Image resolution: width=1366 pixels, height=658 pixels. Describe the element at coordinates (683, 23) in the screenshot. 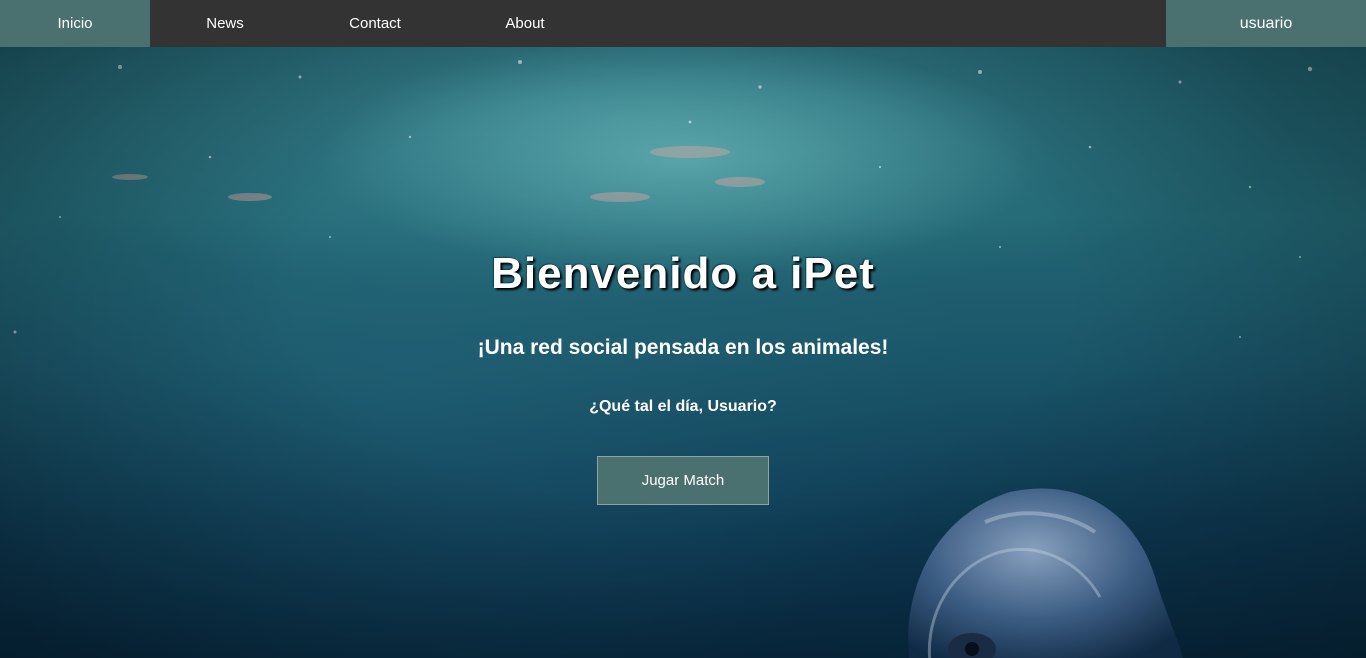

I see `top-navbar: Inicio News Contact About usuario` at that location.